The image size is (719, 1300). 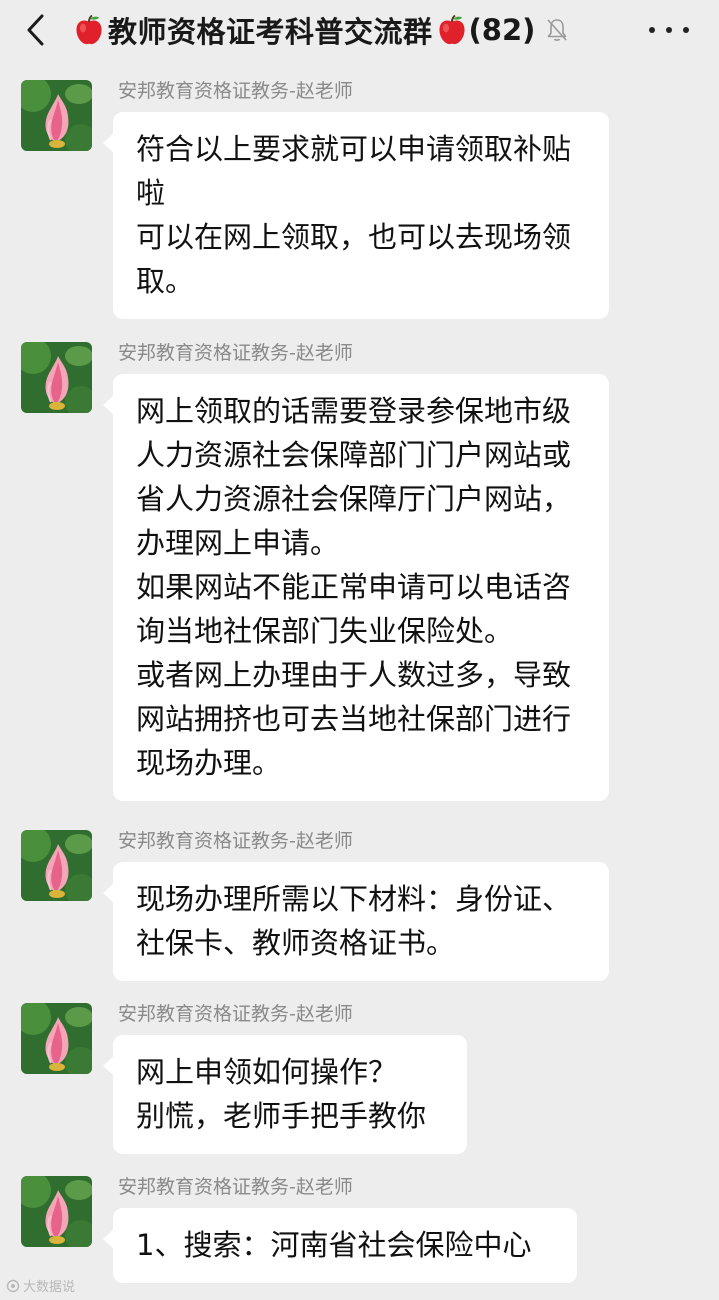 I want to click on member-count: (82), so click(x=502, y=30).